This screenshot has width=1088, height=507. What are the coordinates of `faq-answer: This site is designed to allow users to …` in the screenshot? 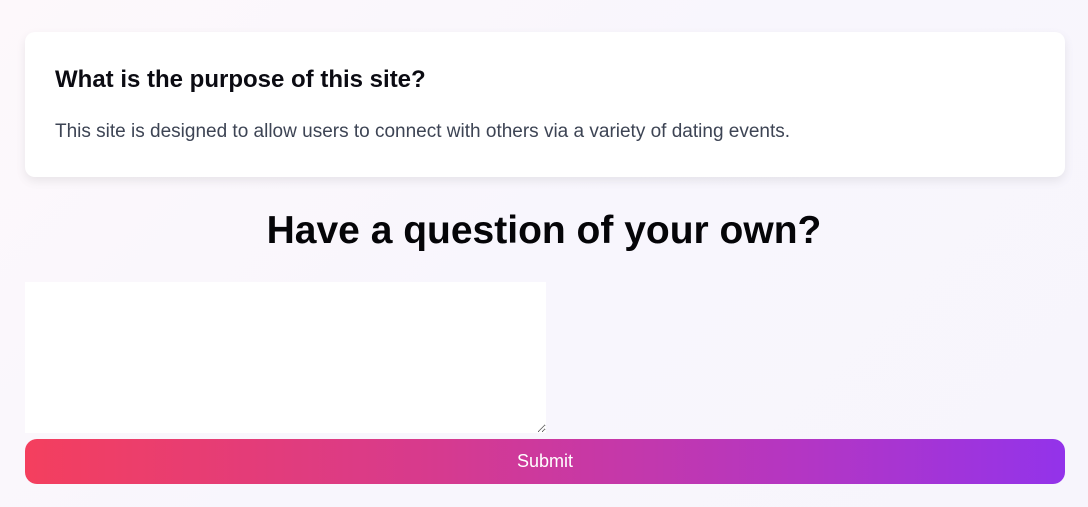 It's located at (423, 131).